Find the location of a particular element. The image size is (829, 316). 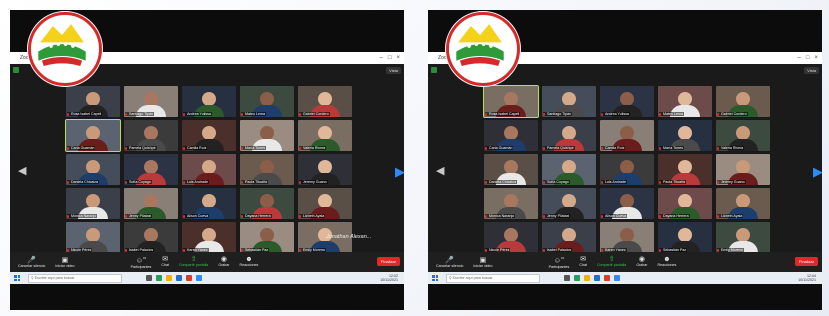

participant-name: Luis Andrade is located at coordinates (614, 182).